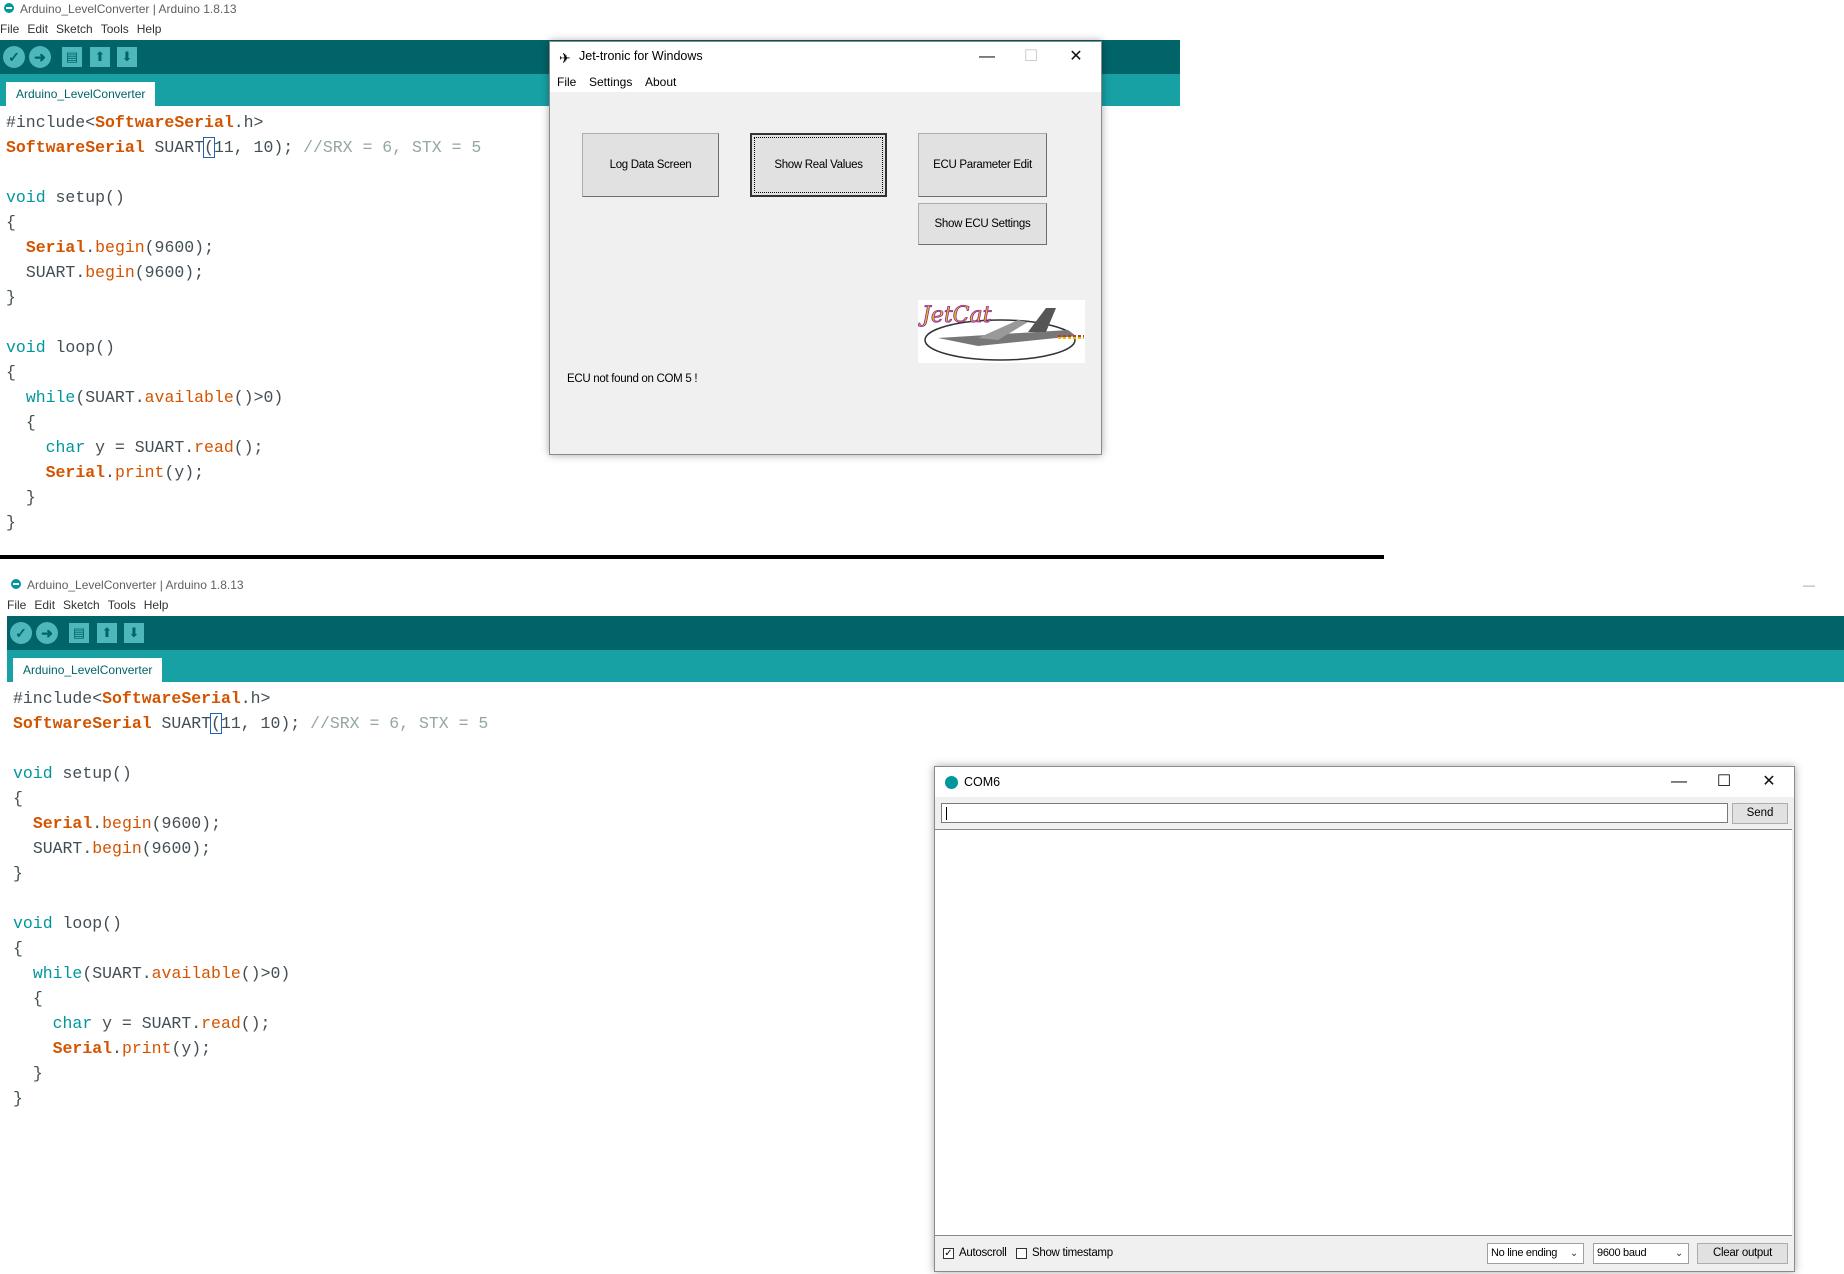 The image size is (1844, 1274). What do you see at coordinates (925, 633) in the screenshot?
I see `ide-toolbar: ✓ ➜ ▤ ⬆ ⬇` at bounding box center [925, 633].